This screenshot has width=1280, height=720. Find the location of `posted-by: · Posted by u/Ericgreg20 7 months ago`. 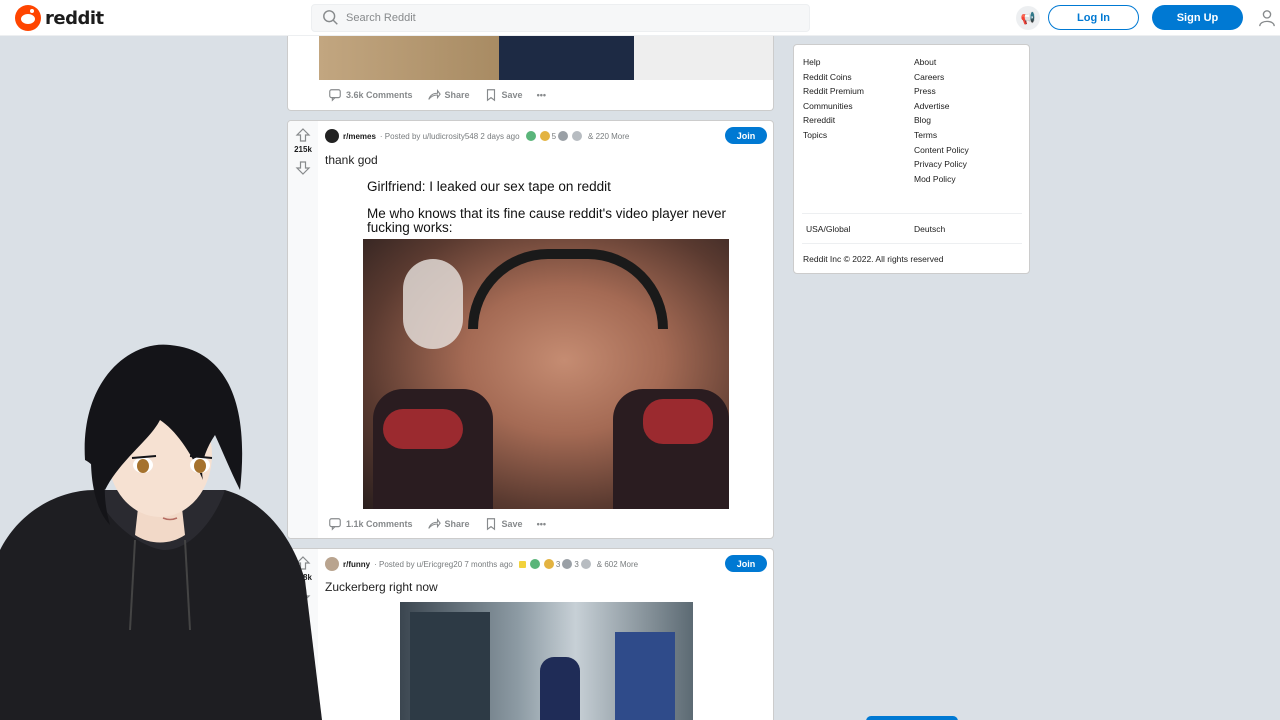

posted-by: · Posted by u/Ericgreg20 7 months ago is located at coordinates (443, 564).